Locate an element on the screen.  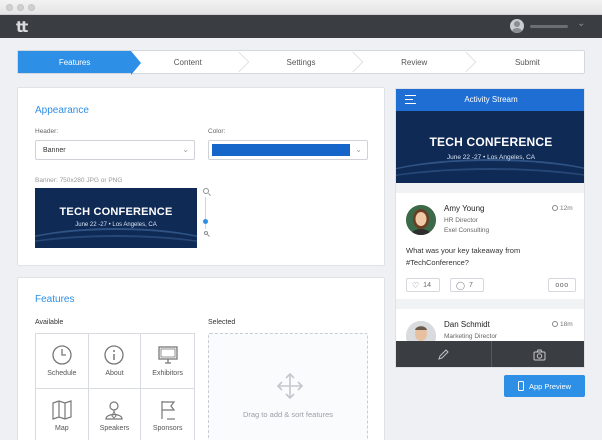
window-close-button is located at coordinates (9, 7).